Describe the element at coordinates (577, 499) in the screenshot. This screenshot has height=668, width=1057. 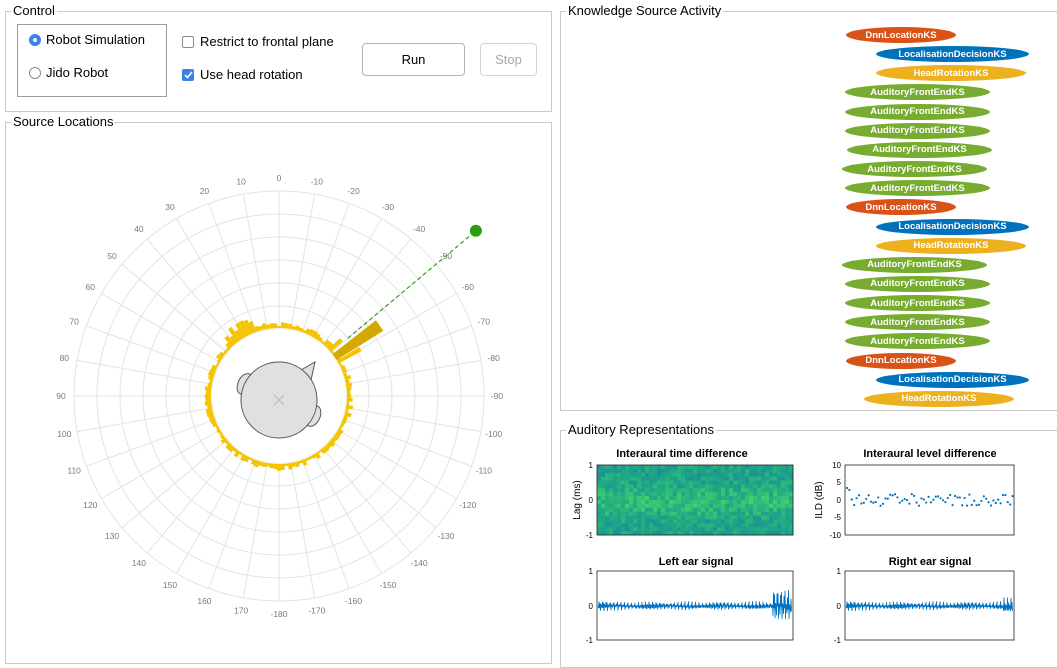
I see `itd-ylabel: Lag (ms)` at that location.